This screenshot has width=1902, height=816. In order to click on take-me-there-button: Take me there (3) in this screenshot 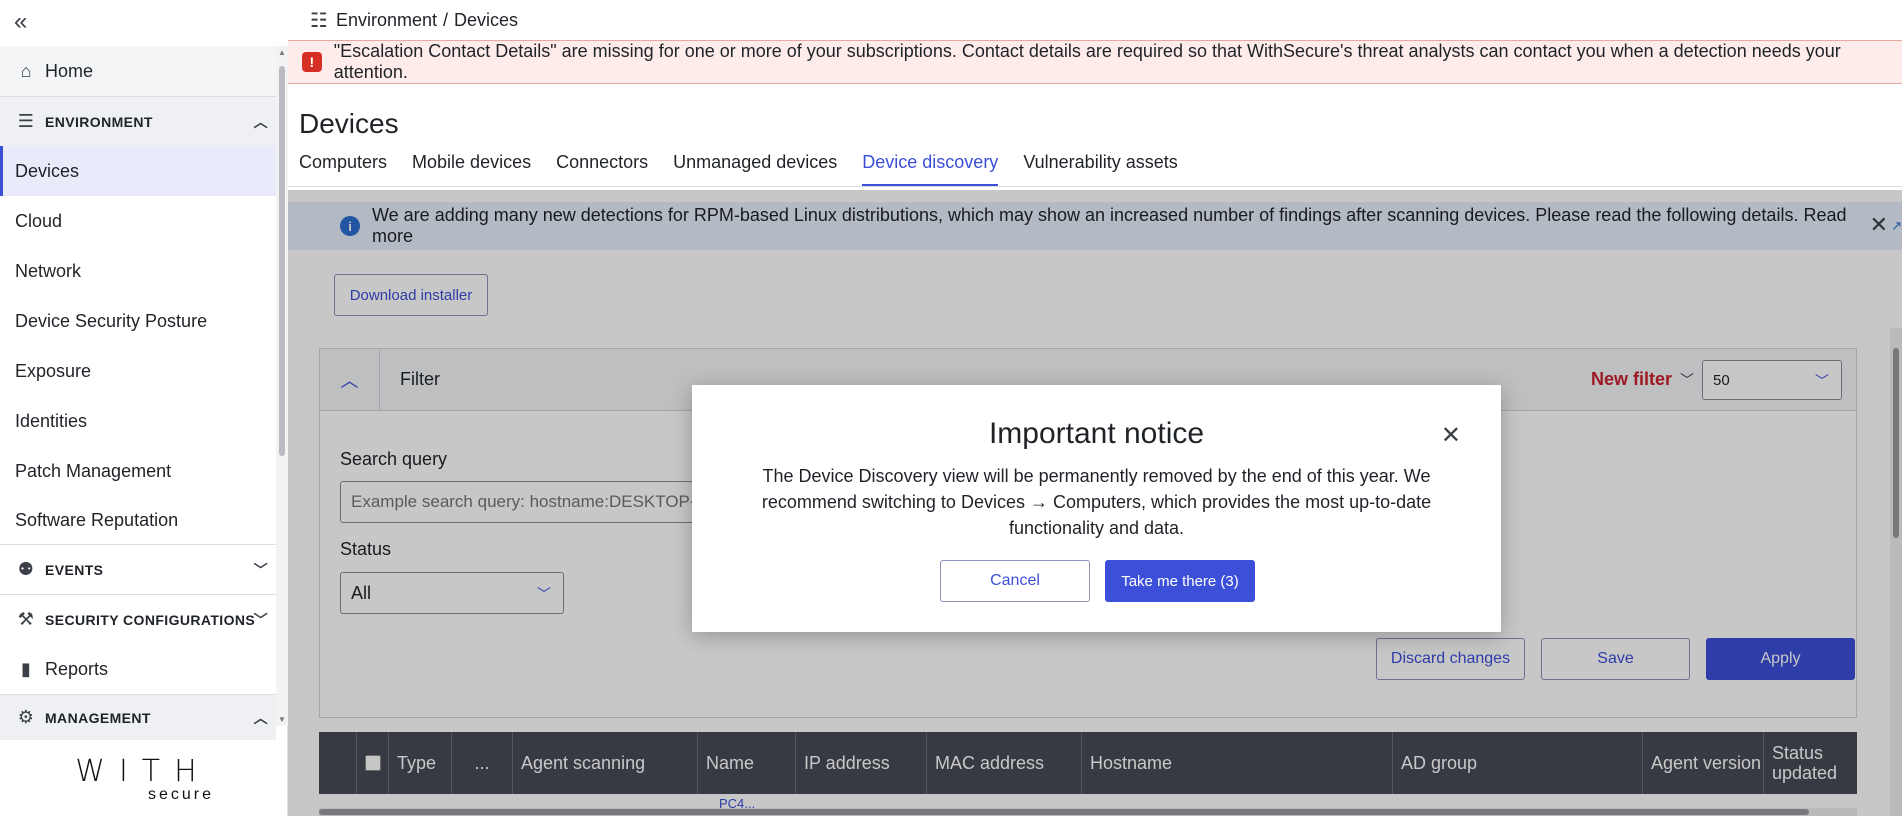, I will do `click(1180, 581)`.